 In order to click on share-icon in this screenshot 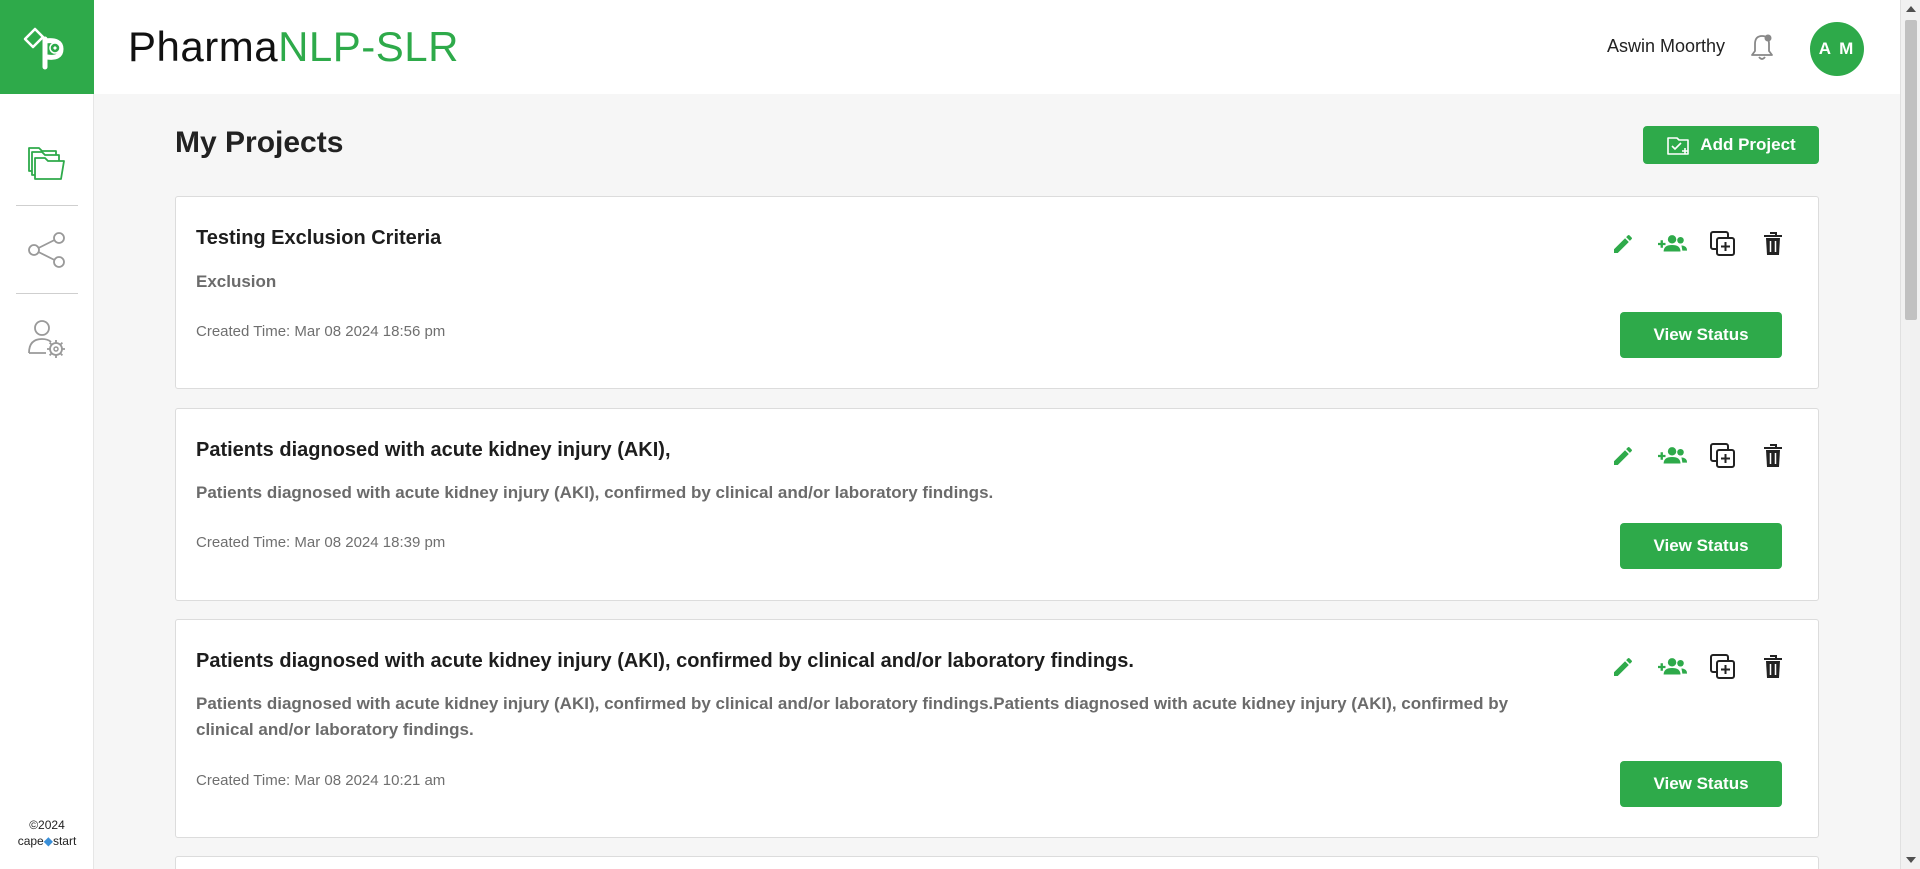, I will do `click(46, 250)`.